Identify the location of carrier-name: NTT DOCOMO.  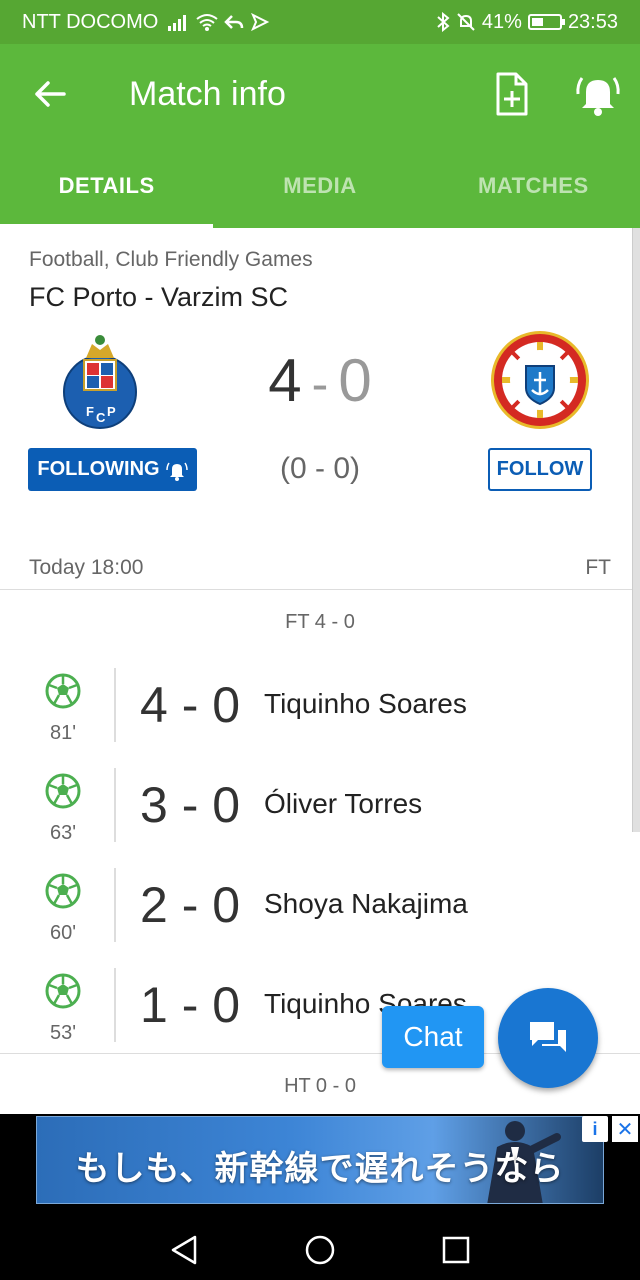
(90, 21).